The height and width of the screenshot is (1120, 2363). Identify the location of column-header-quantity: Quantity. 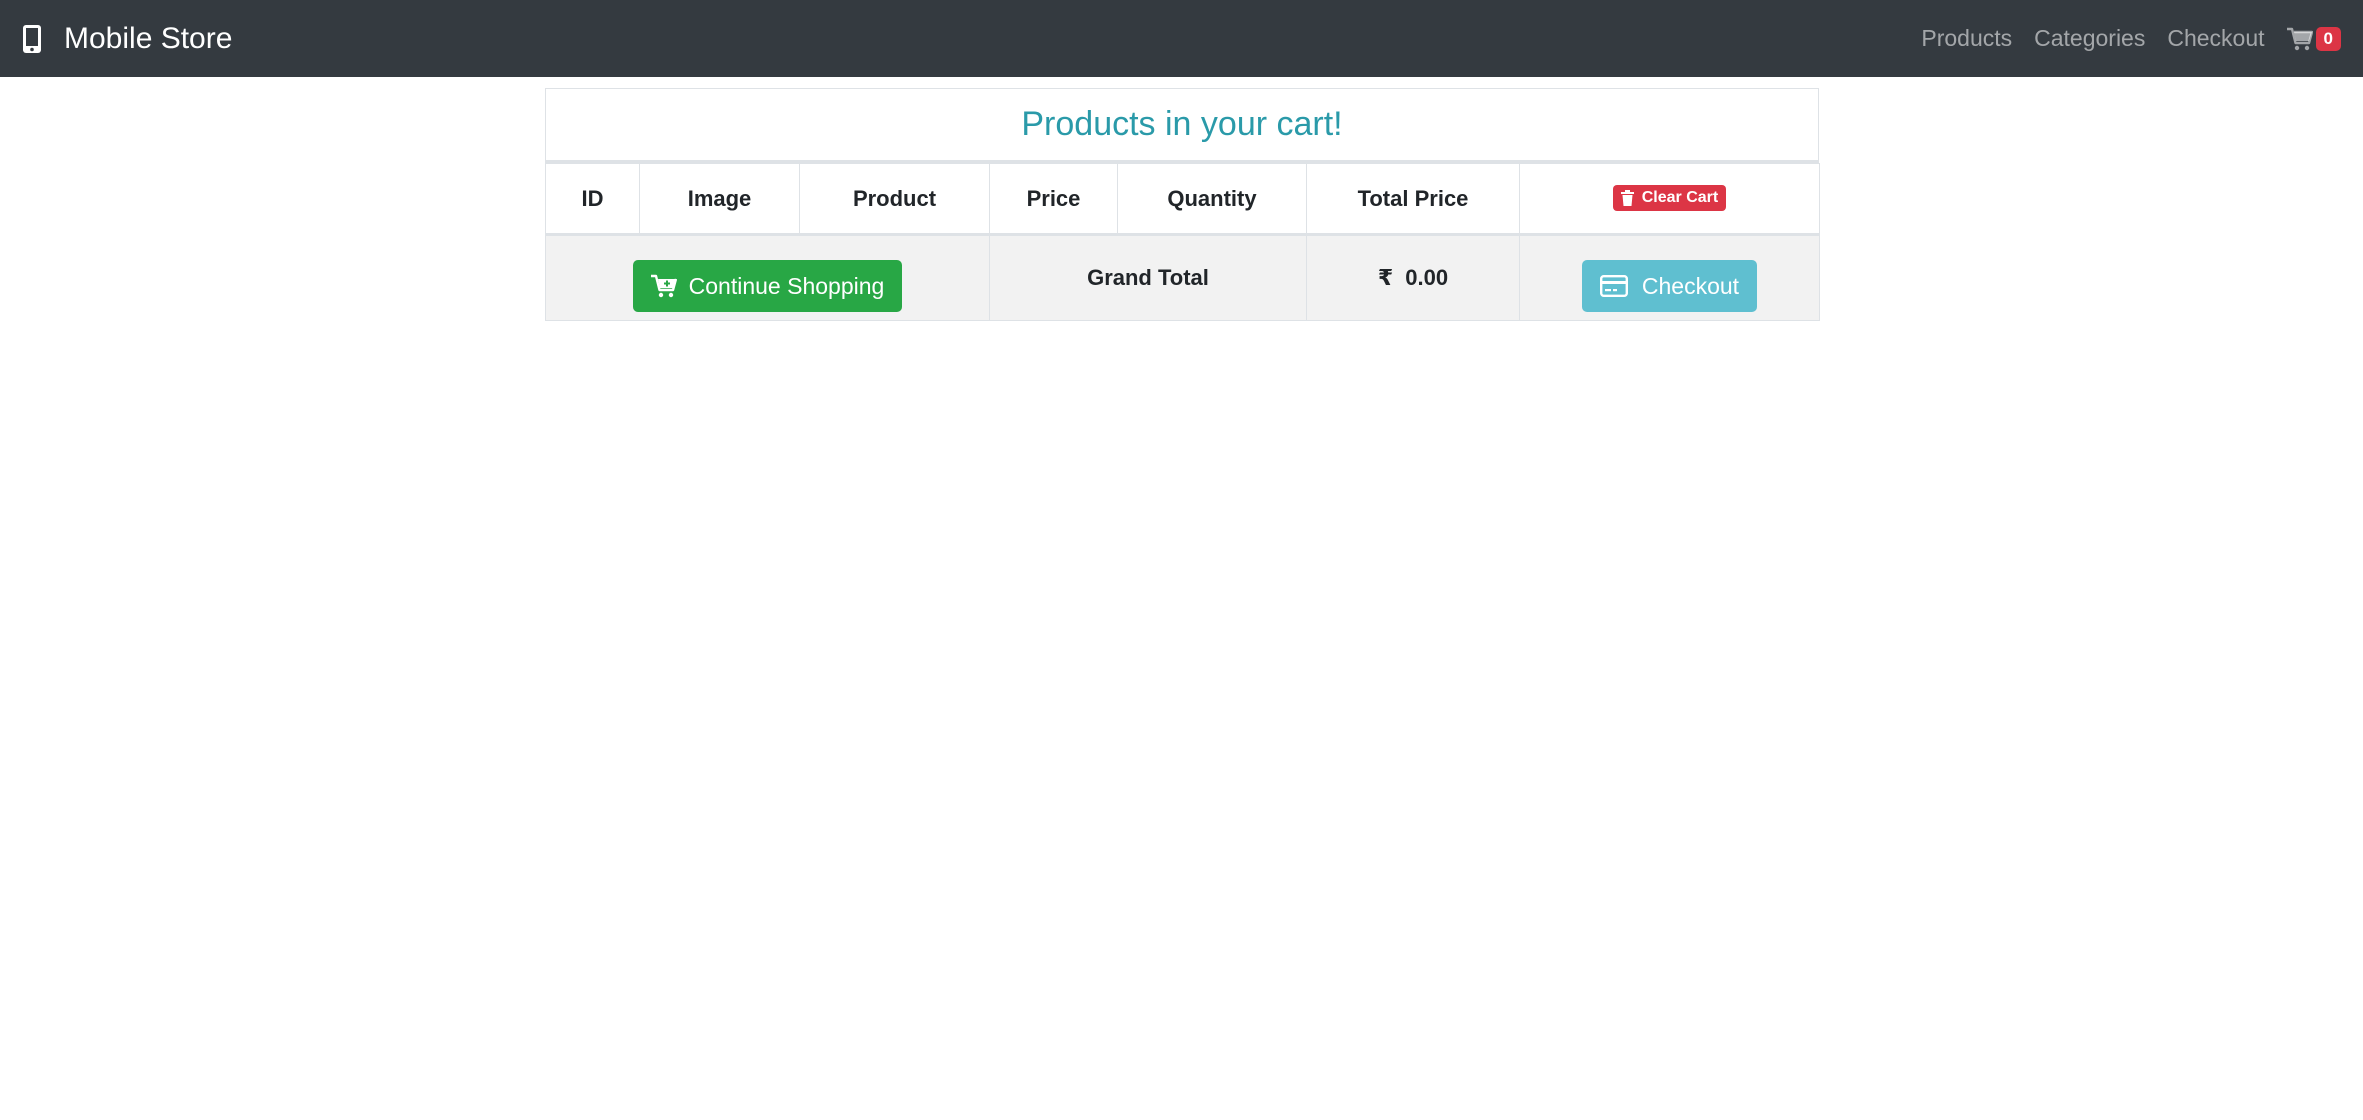
(1212, 199).